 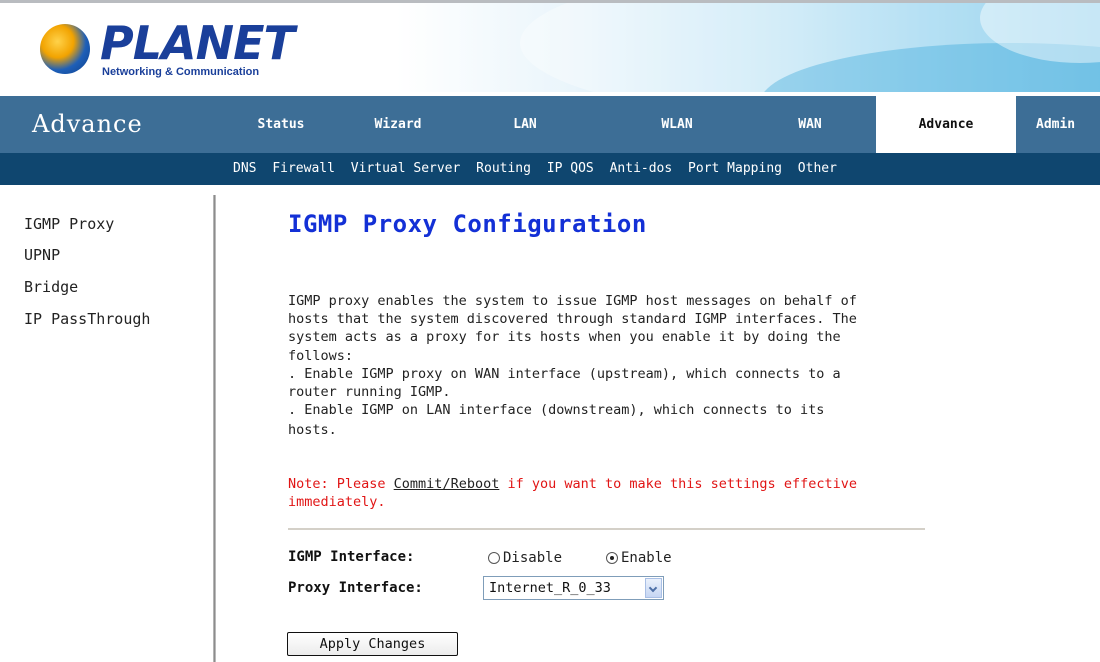 What do you see at coordinates (372, 644) in the screenshot?
I see `apply-changes-button: Apply Changes` at bounding box center [372, 644].